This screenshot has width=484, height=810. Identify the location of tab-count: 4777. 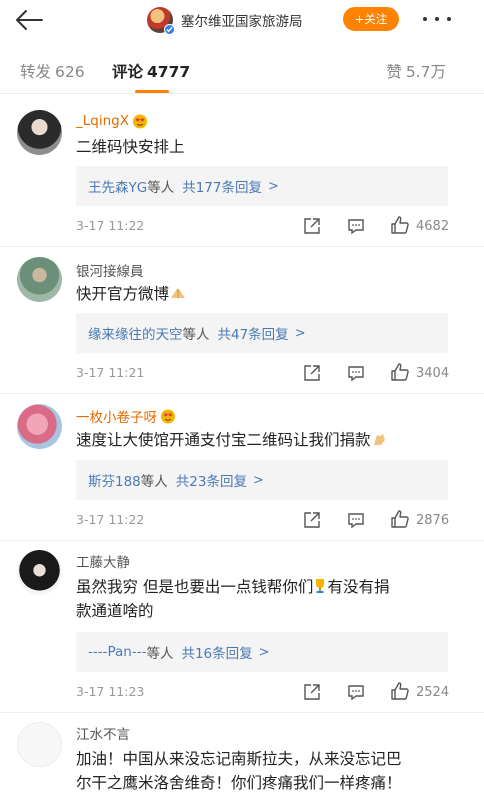
(169, 72).